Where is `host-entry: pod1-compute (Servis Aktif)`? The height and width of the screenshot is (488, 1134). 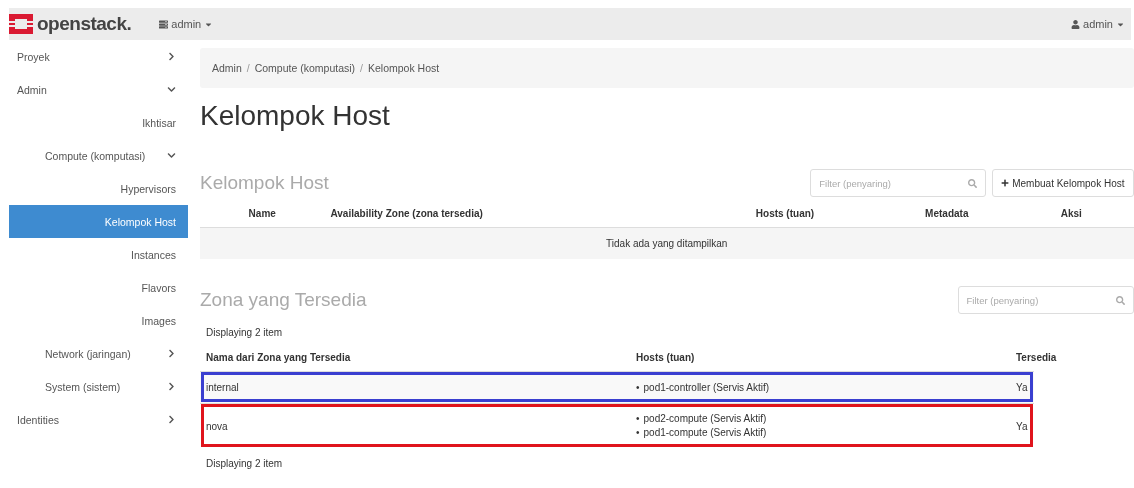 host-entry: pod1-compute (Servis Aktif) is located at coordinates (705, 433).